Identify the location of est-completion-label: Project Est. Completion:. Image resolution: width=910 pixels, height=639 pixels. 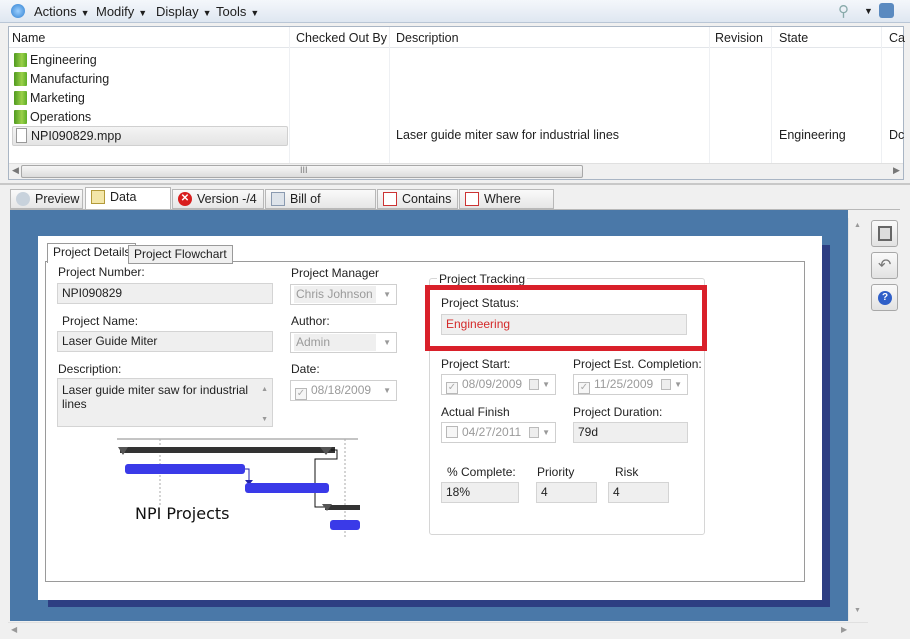
(637, 364).